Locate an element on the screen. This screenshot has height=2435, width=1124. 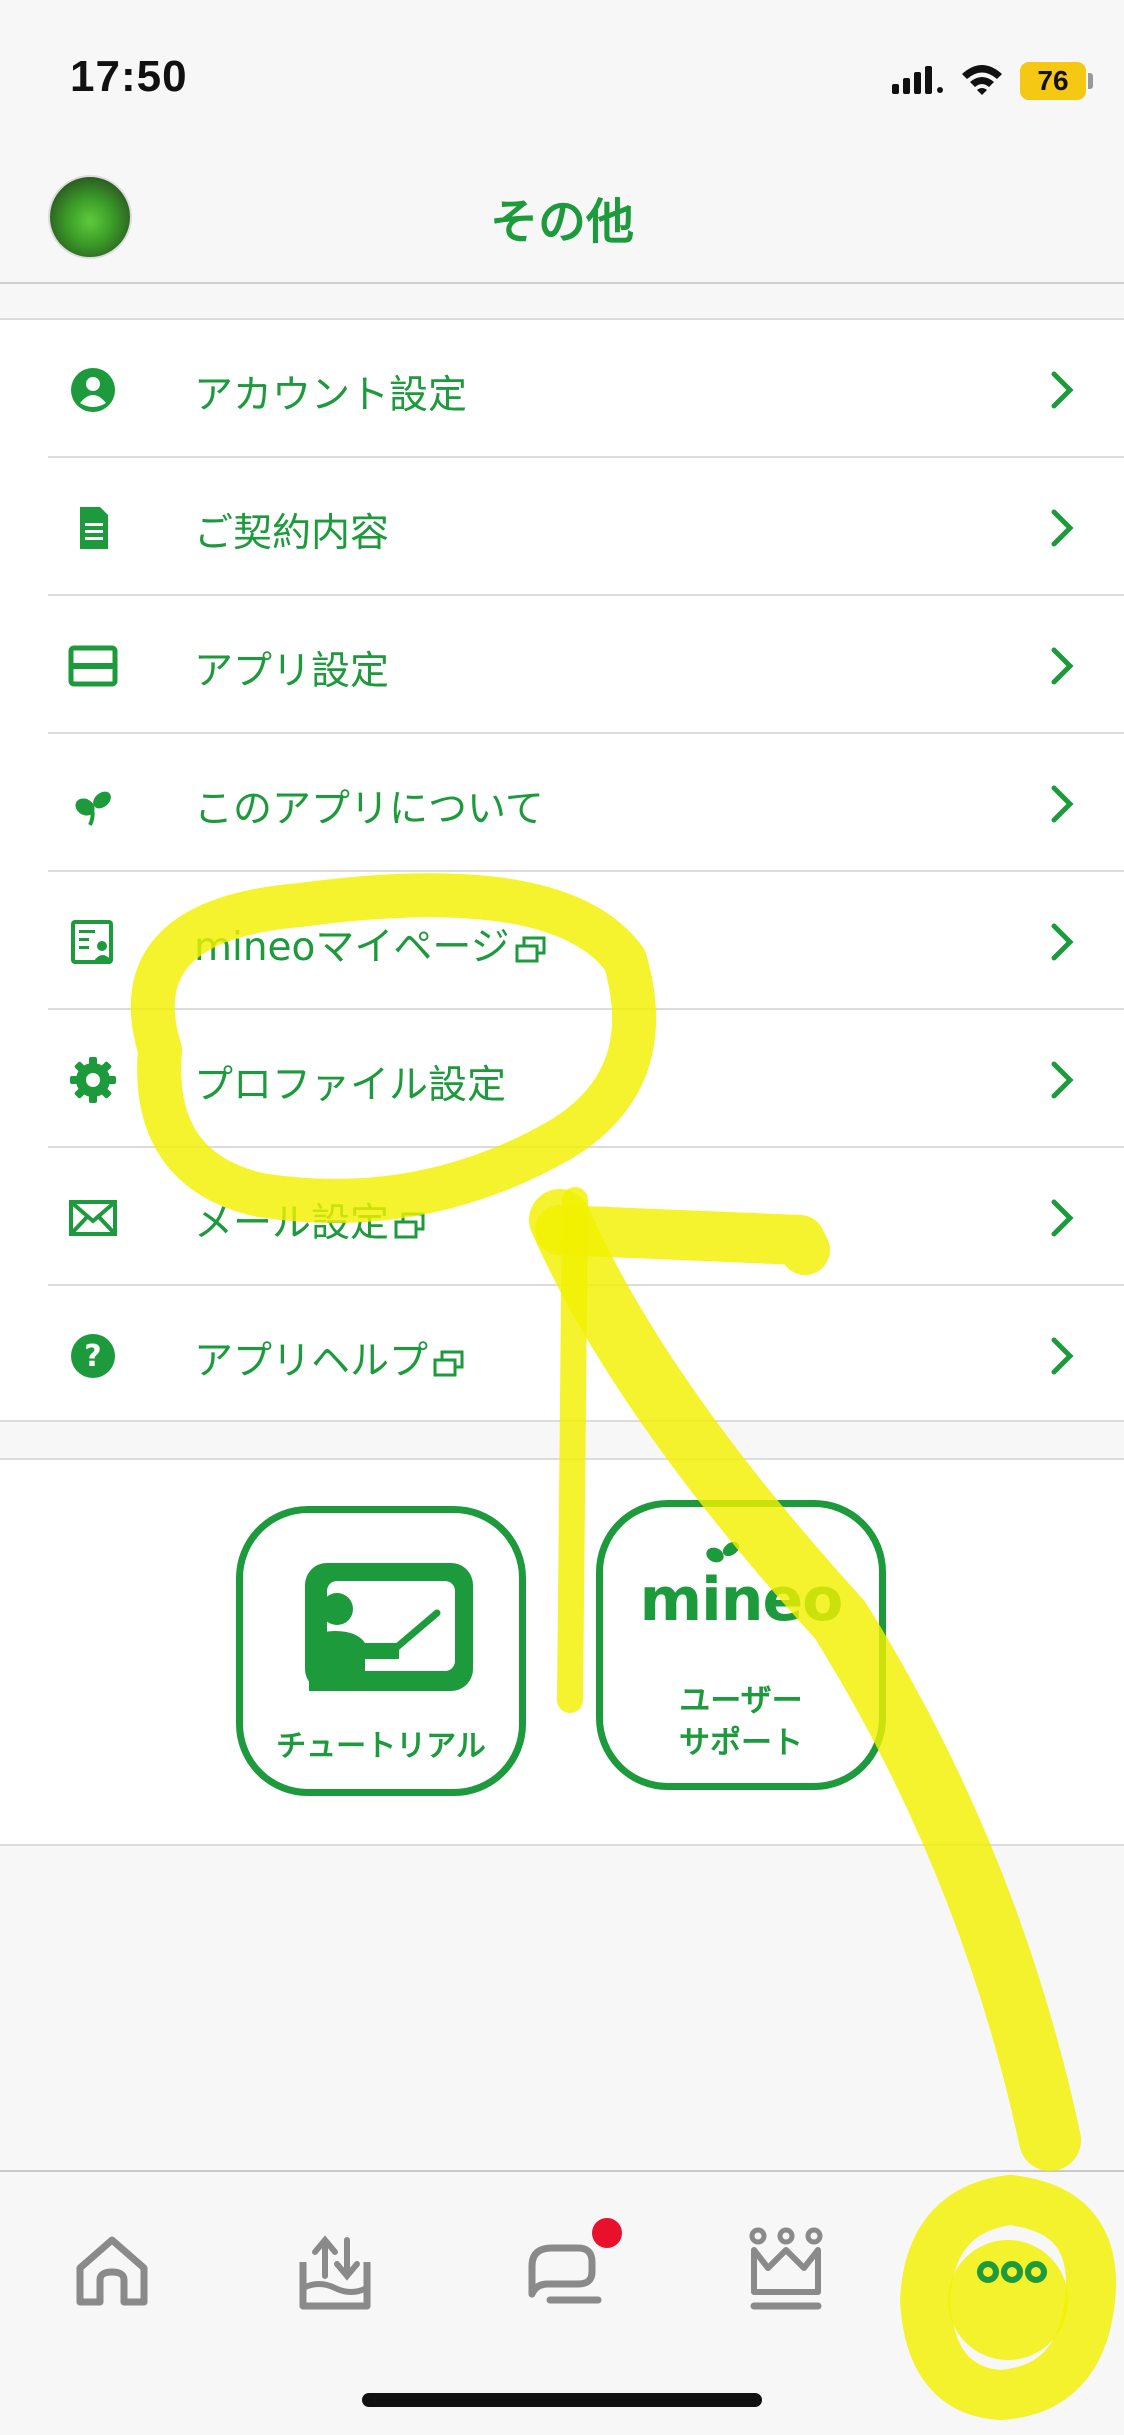
menu-item-label: アカウント設定 is located at coordinates (331, 395).